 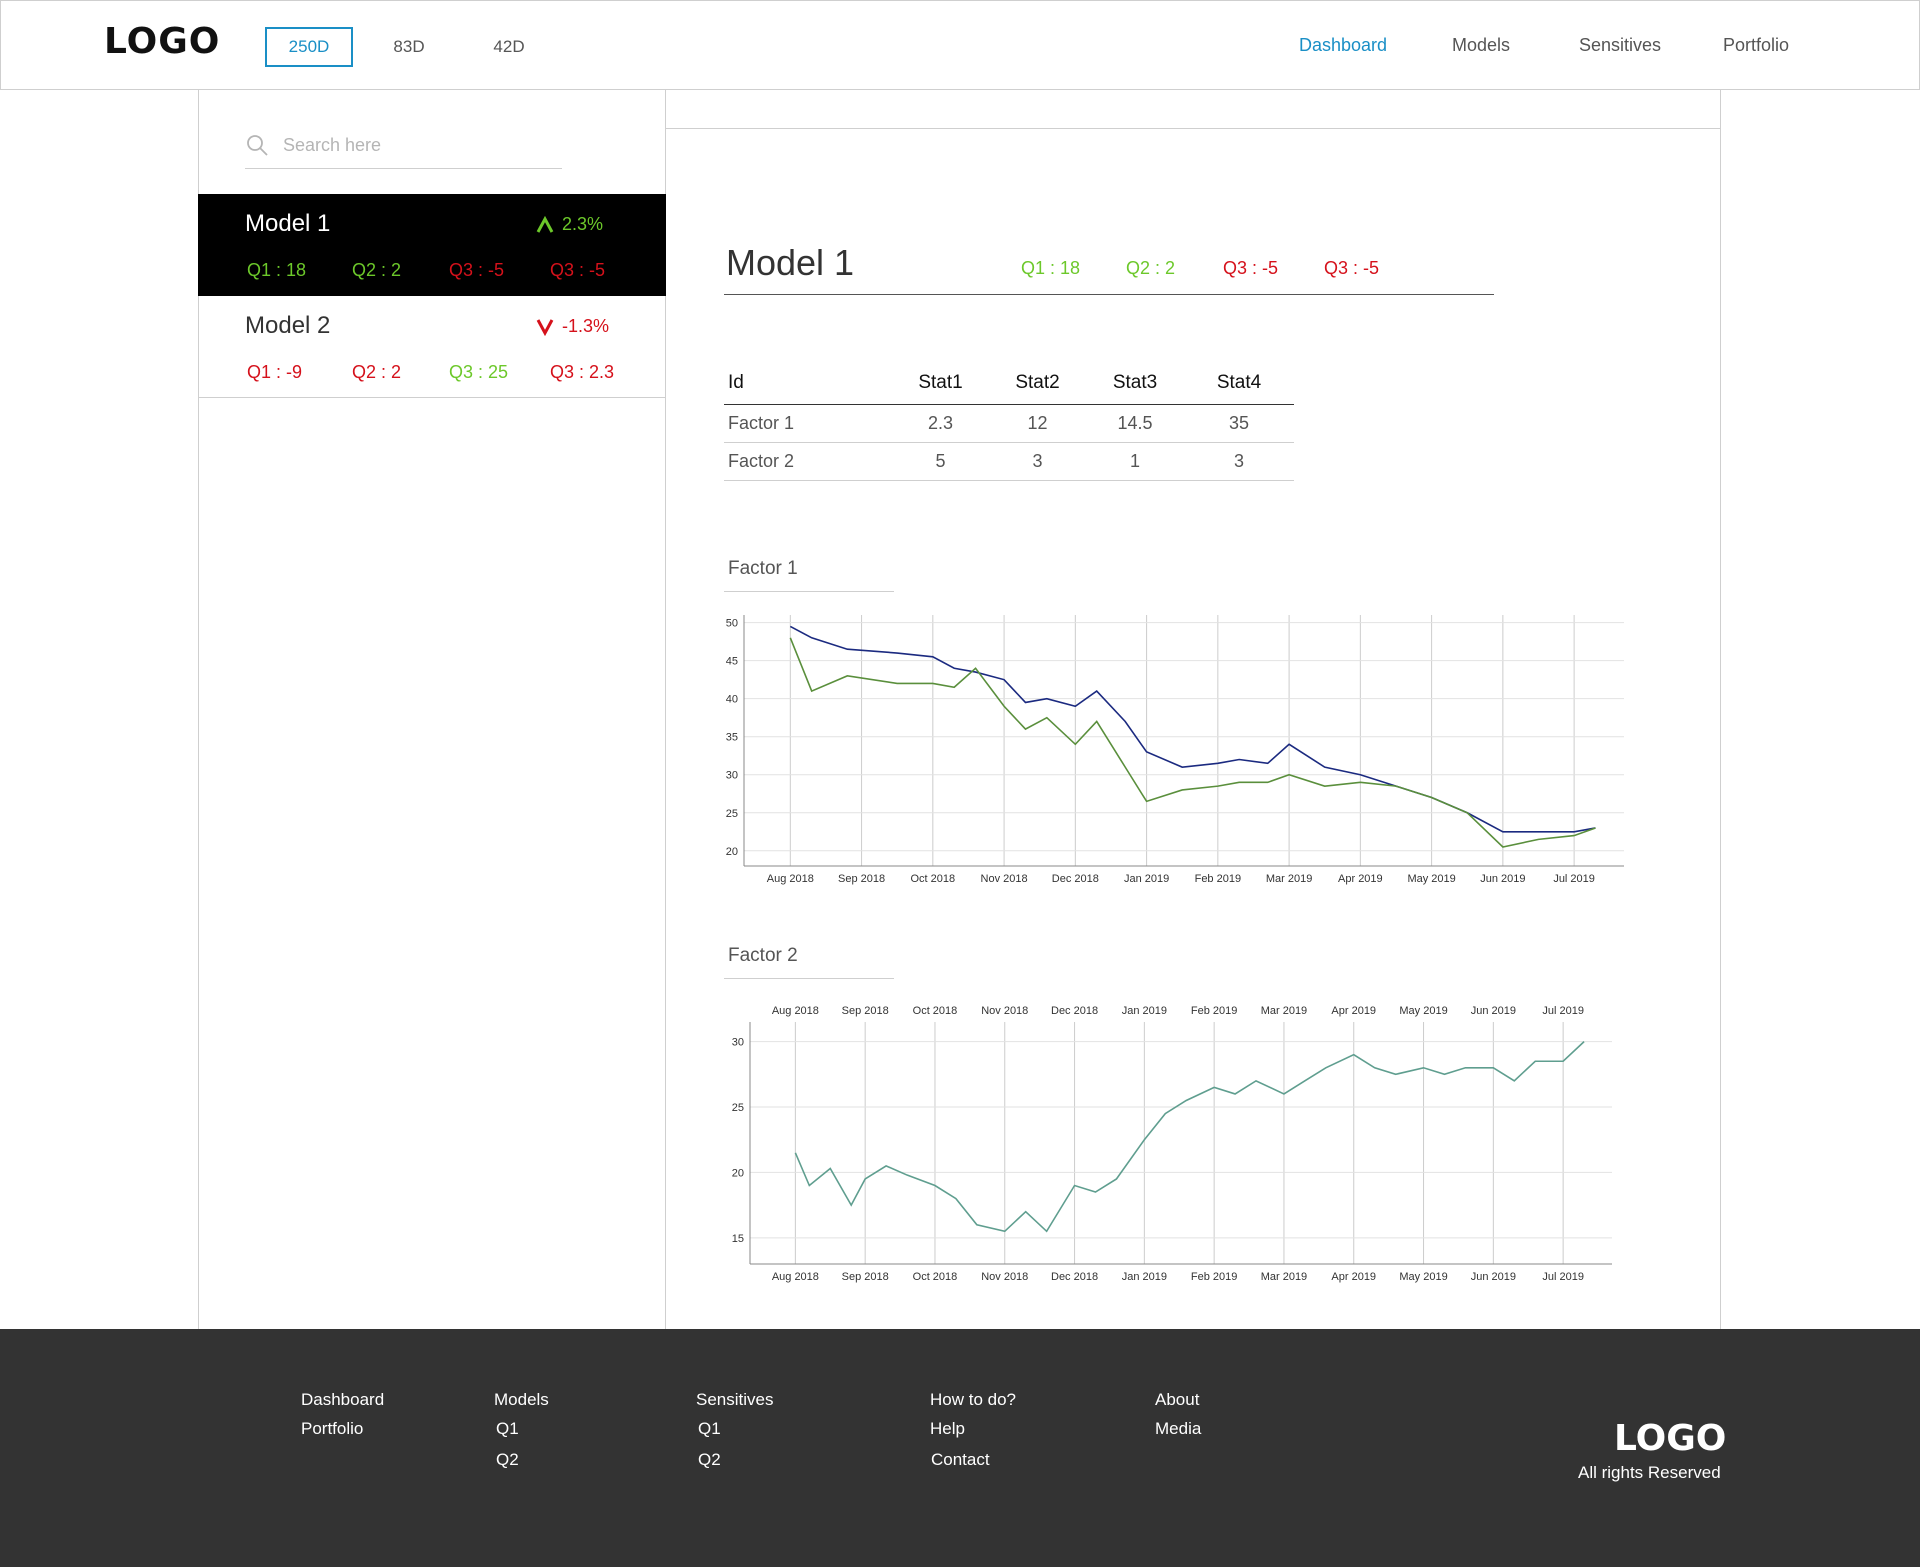 I want to click on table-header: Stat1, so click(x=940, y=383).